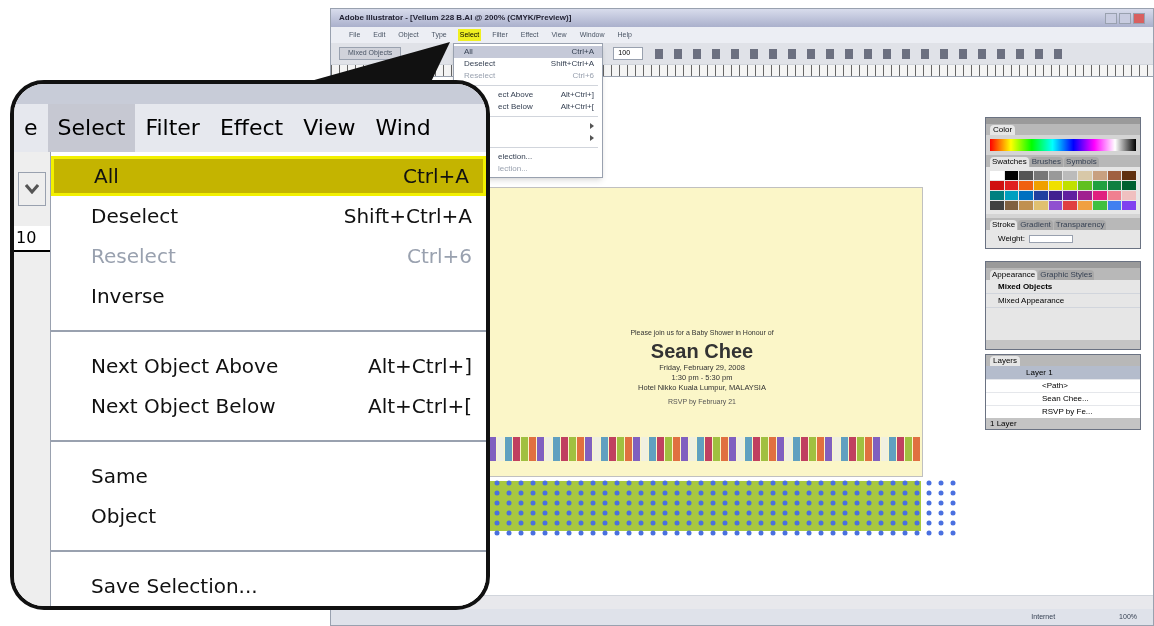  What do you see at coordinates (1035, 225) in the screenshot?
I see `panel-tab: Gradient` at bounding box center [1035, 225].